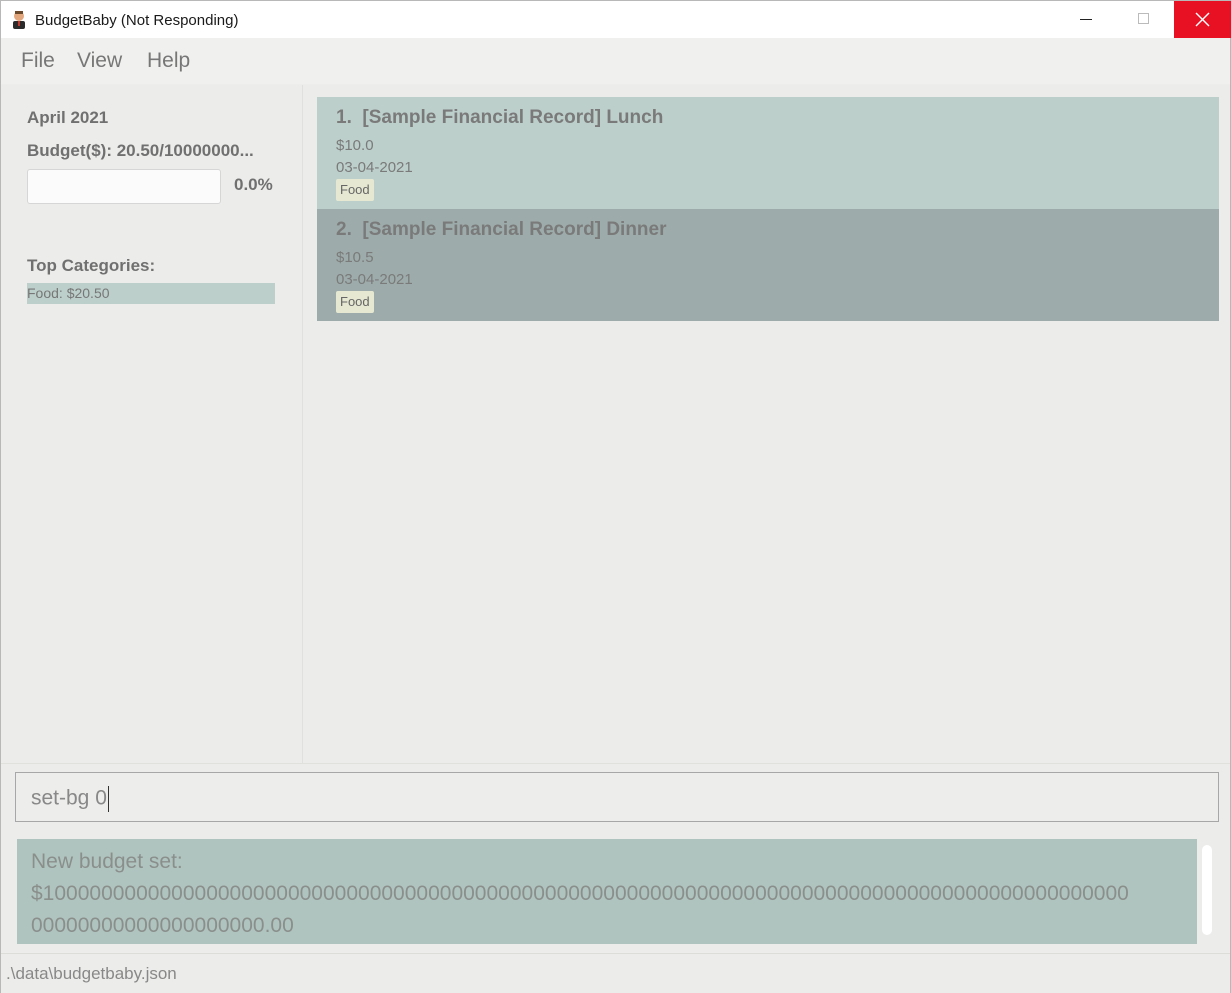  I want to click on record-index: 2., so click(344, 229).